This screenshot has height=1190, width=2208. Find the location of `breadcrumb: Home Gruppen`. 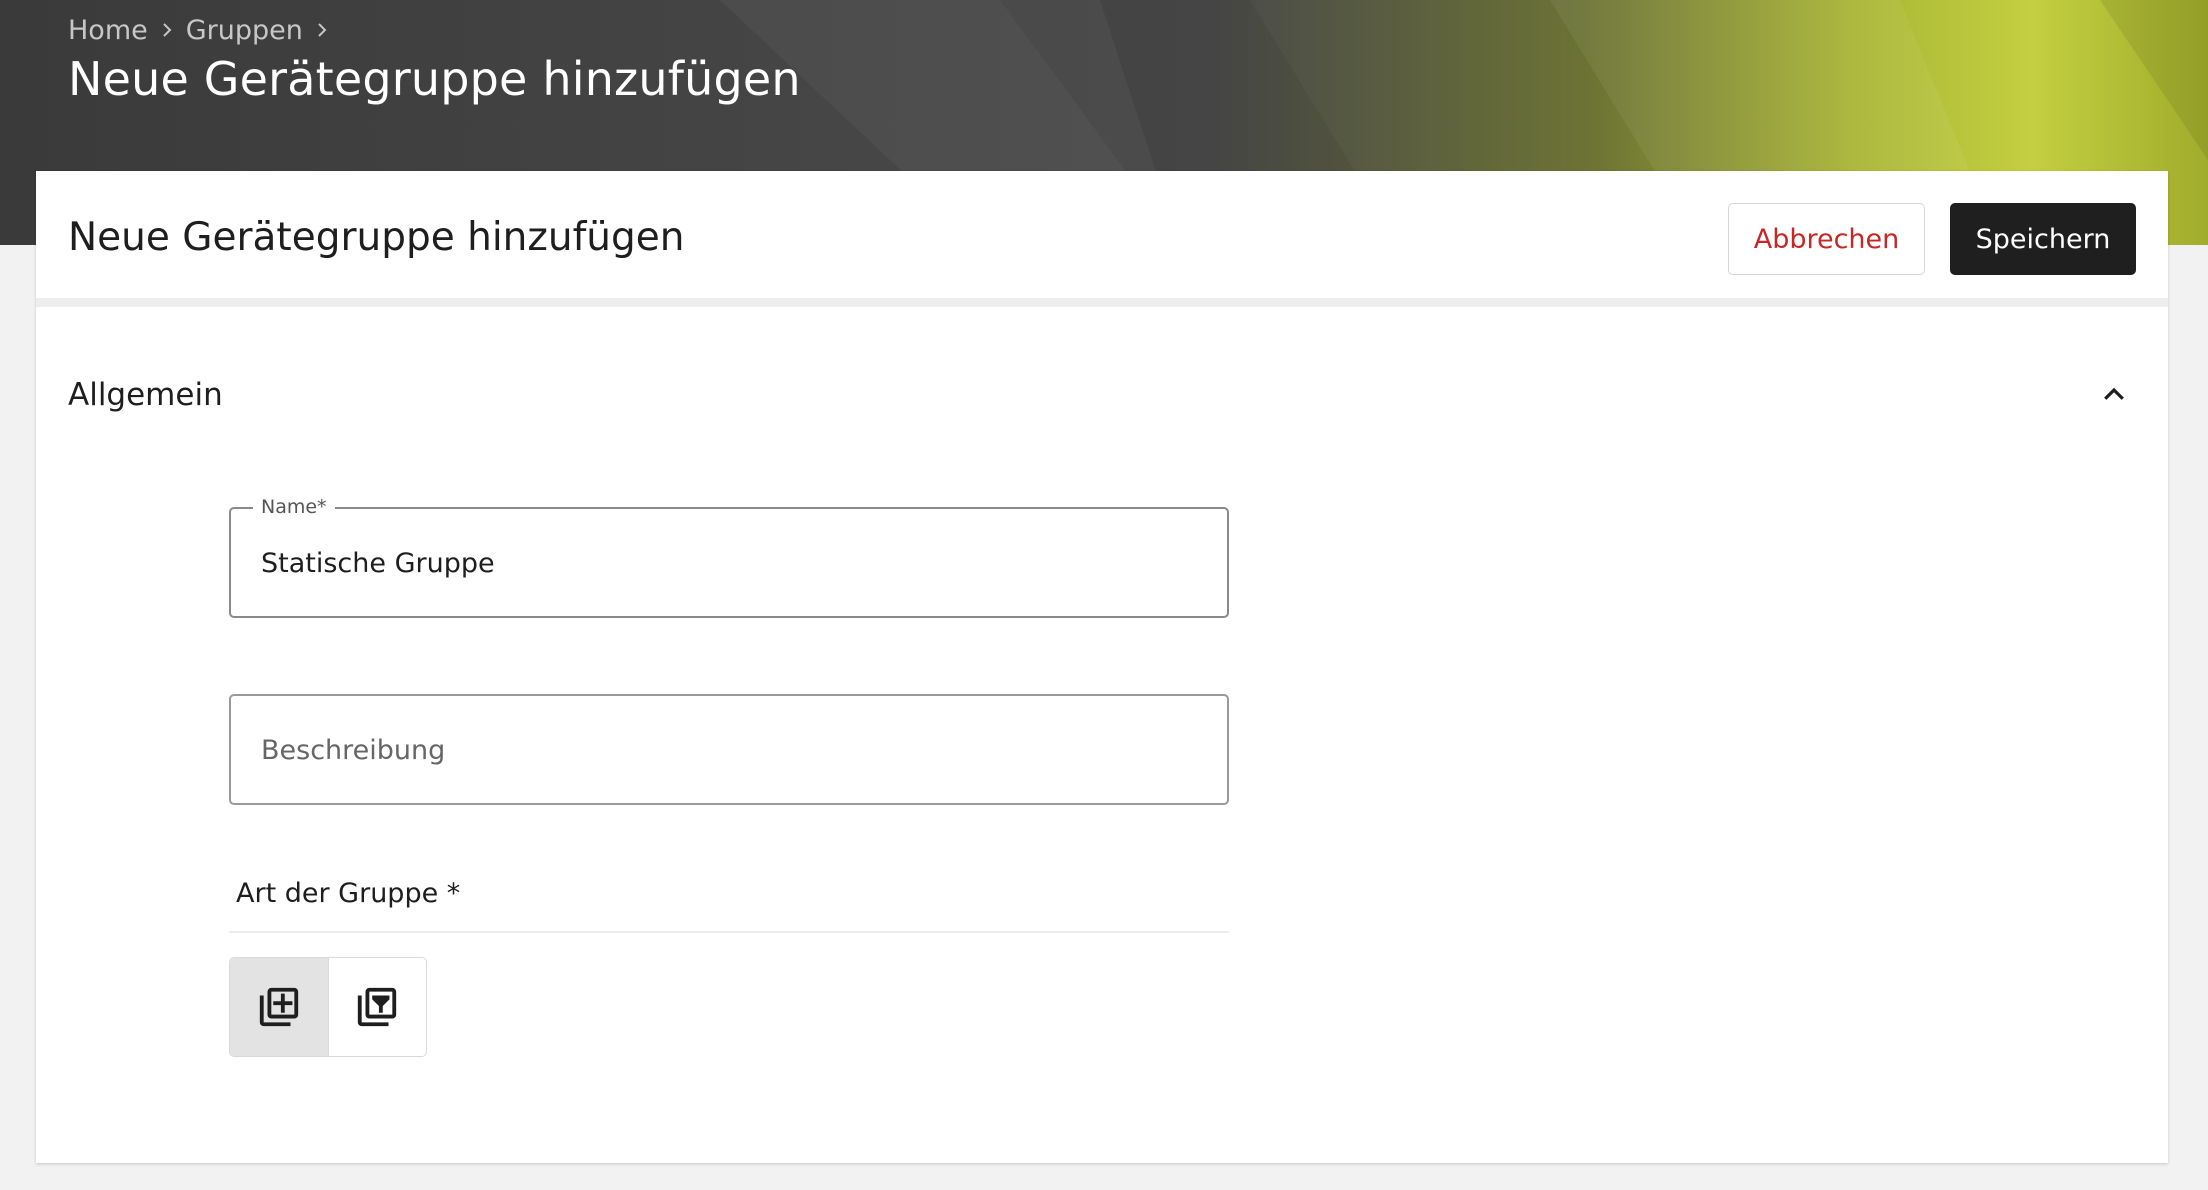

breadcrumb: Home Gruppen is located at coordinates (199, 30).